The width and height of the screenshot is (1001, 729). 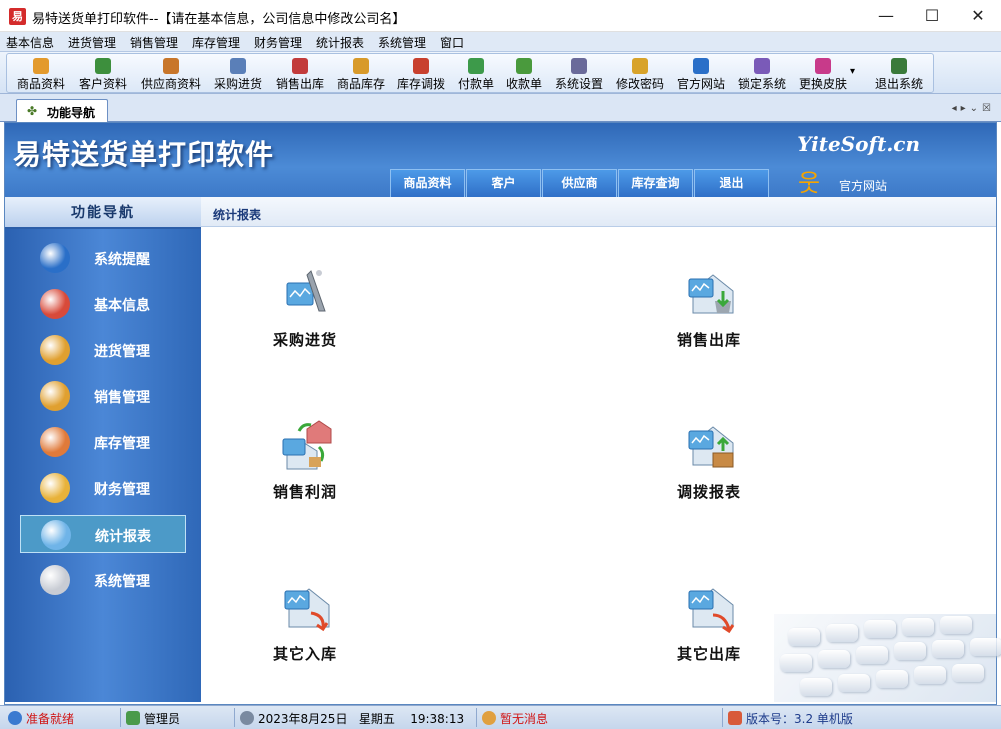 I want to click on tab-function-nav: ✤ 功能导航, so click(x=62, y=110).